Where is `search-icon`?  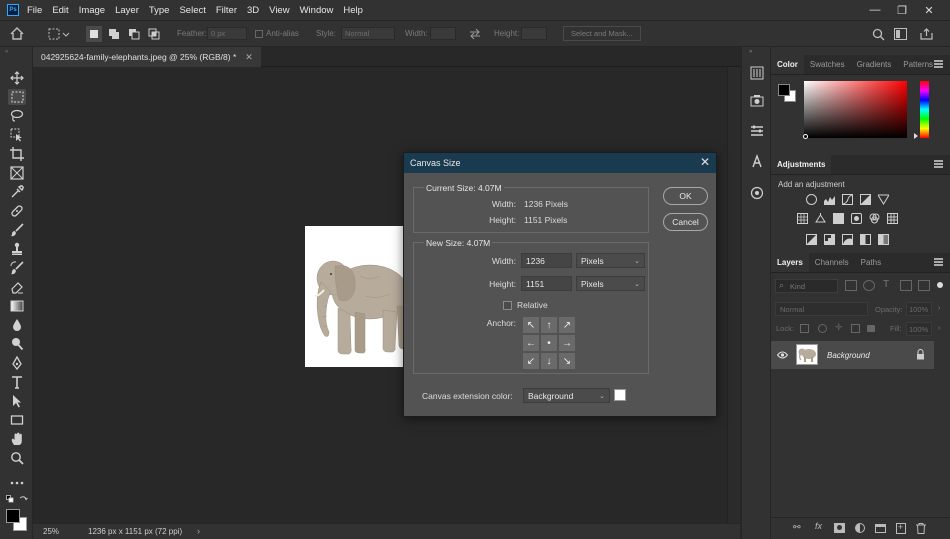
search-icon is located at coordinates (878, 34).